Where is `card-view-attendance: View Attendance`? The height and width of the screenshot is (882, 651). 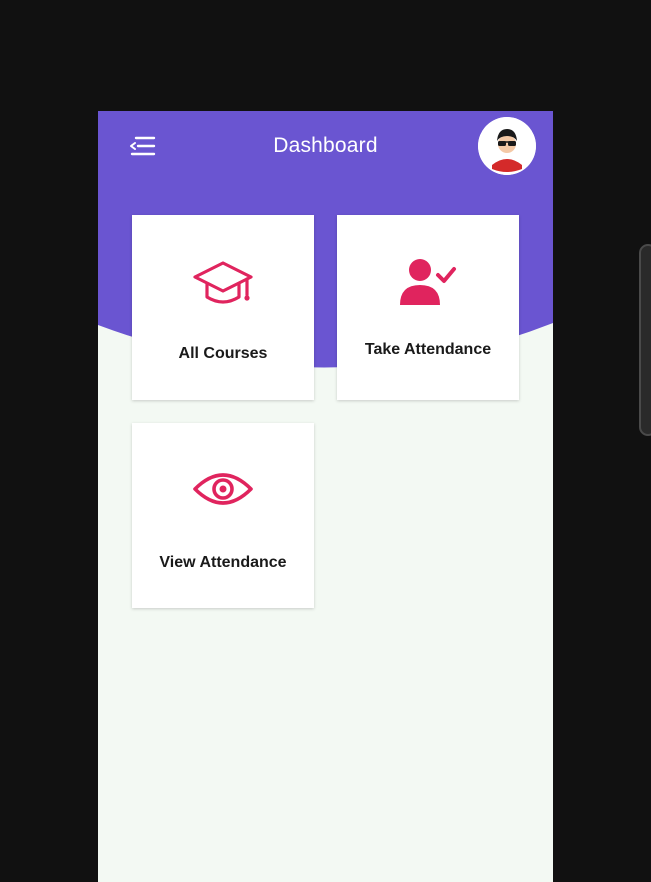 card-view-attendance: View Attendance is located at coordinates (223, 515).